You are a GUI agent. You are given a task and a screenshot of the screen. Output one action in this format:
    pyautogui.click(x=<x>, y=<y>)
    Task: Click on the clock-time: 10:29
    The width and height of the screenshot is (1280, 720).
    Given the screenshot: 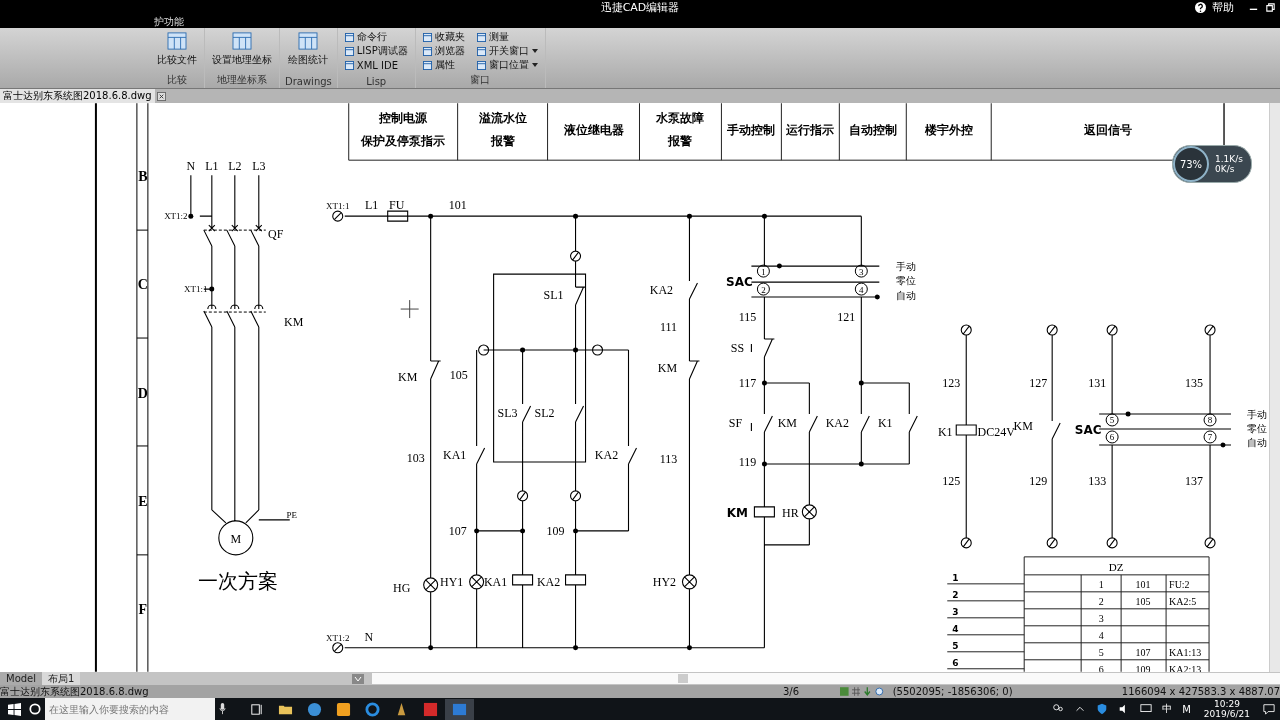 What is the action you would take?
    pyautogui.click(x=1226, y=704)
    